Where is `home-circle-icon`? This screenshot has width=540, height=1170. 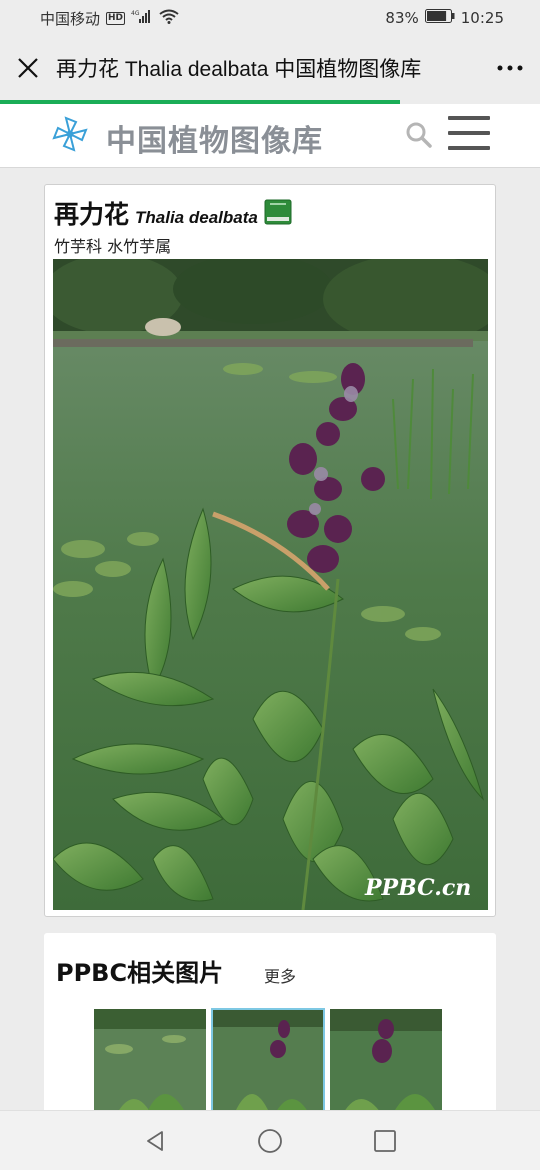 home-circle-icon is located at coordinates (270, 1140).